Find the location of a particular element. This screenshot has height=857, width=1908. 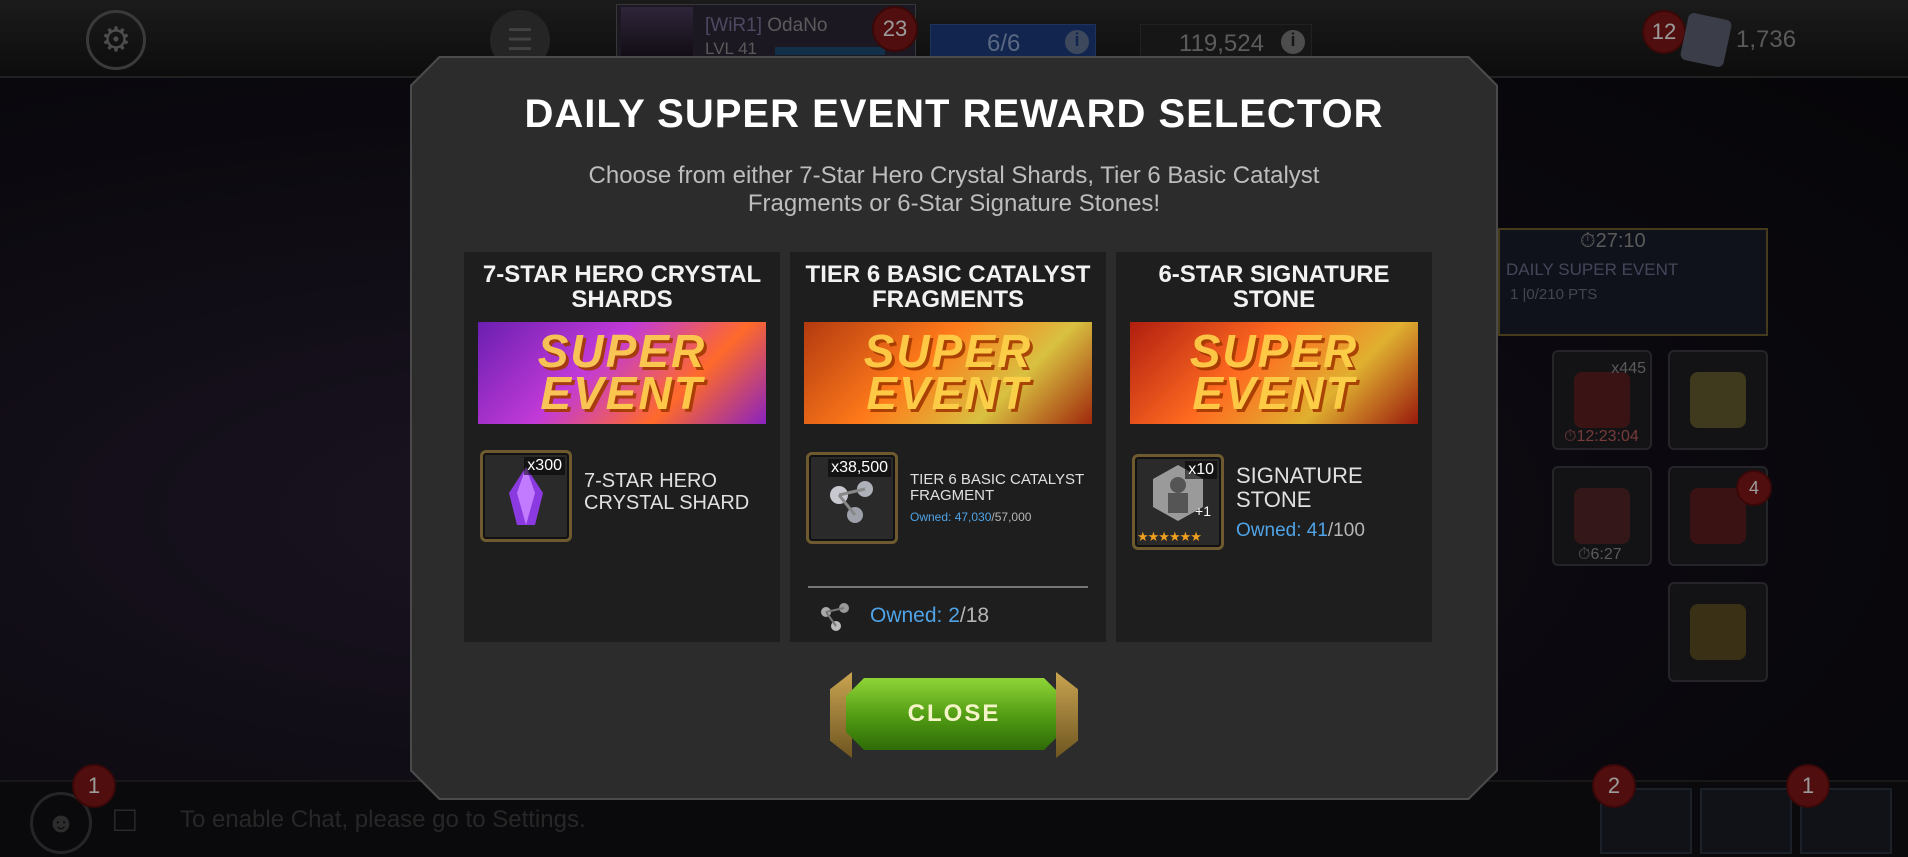

item-owned: Owned: 41/100 is located at coordinates (1300, 531).